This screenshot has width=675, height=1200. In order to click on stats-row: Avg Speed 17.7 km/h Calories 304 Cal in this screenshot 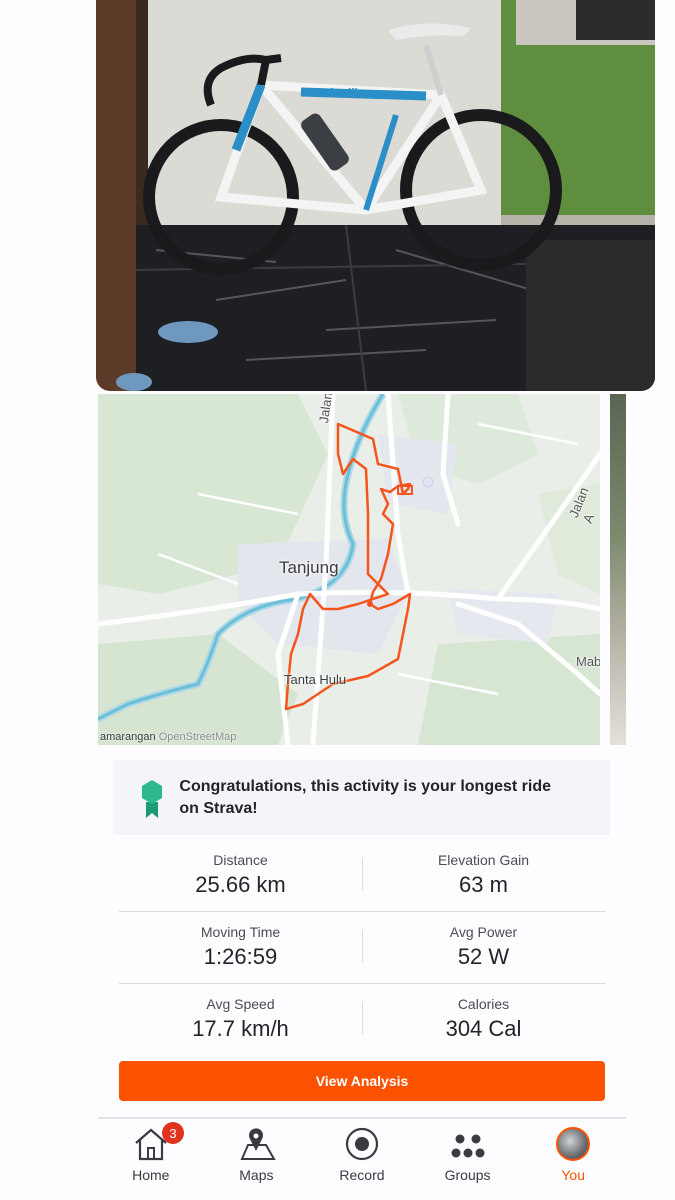, I will do `click(362, 1020)`.